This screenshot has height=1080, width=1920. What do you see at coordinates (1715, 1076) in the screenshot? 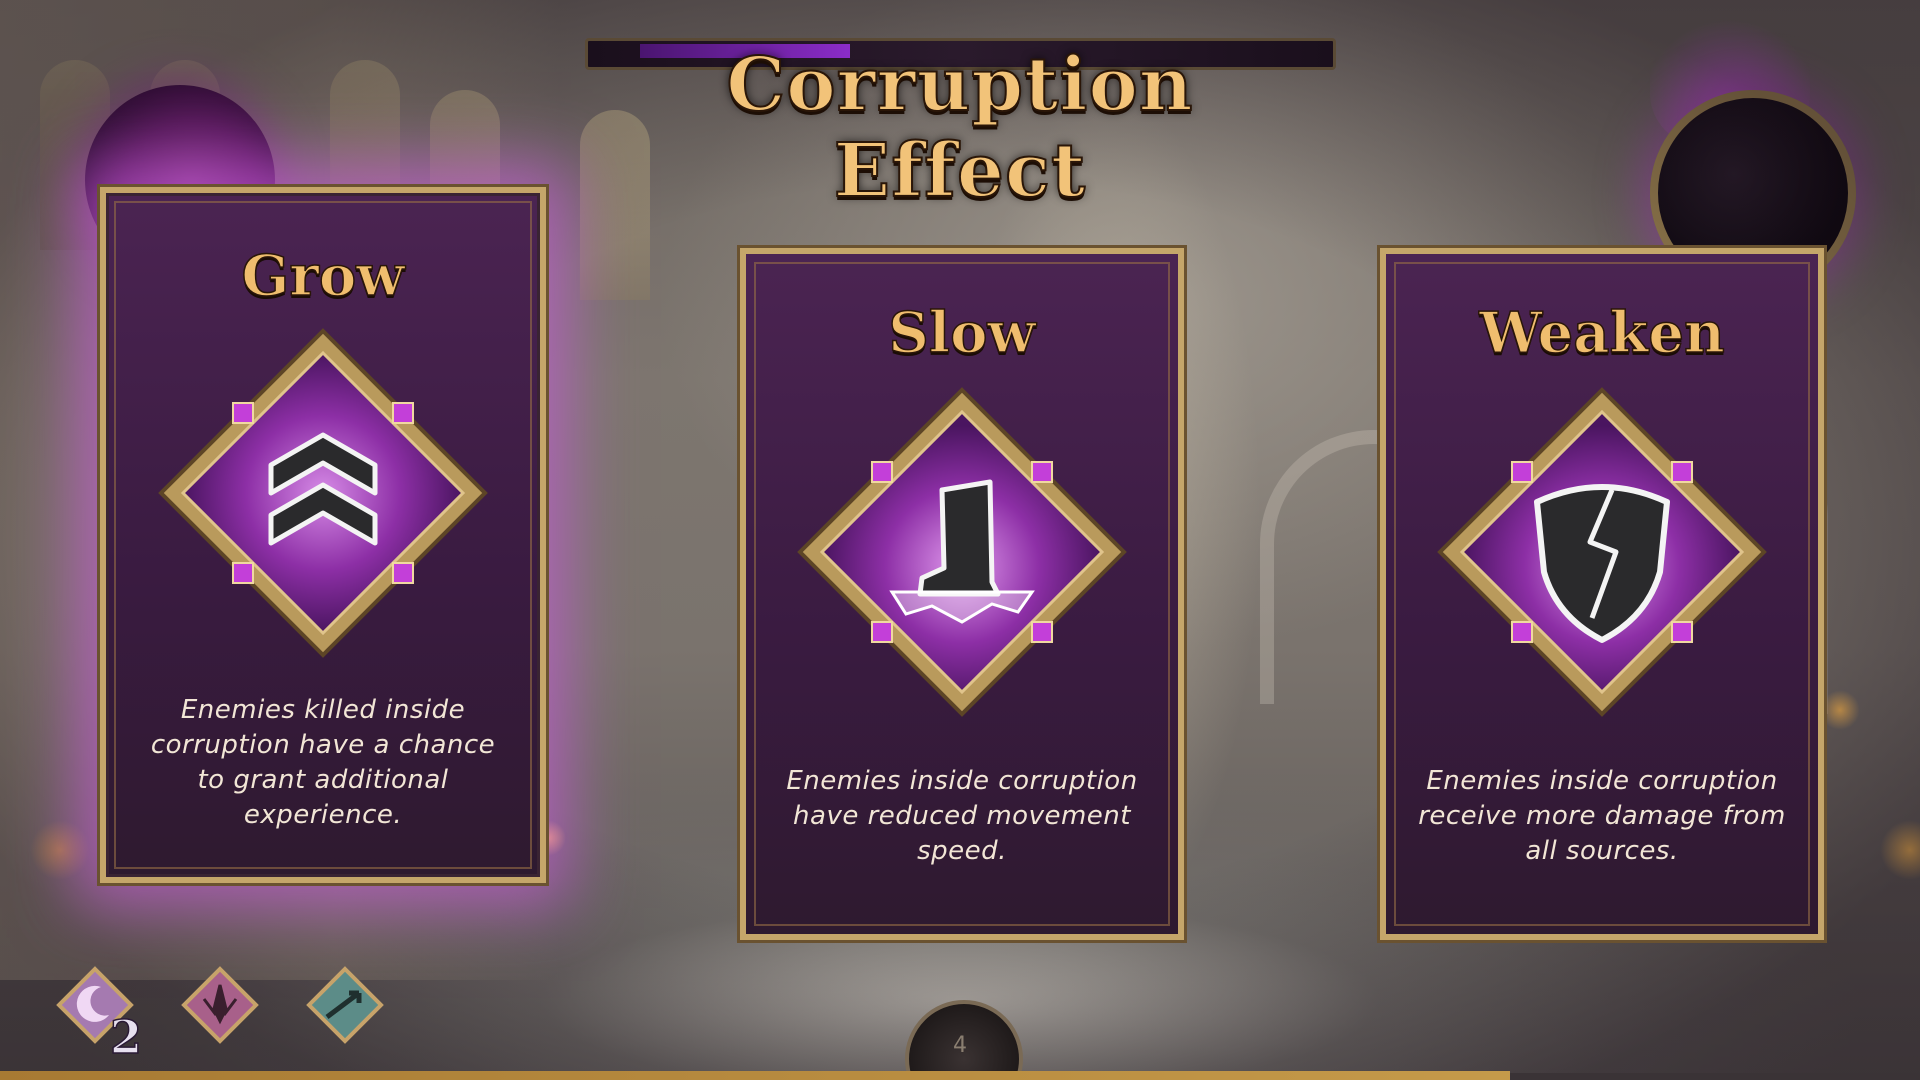
I see `experience-bar-empty` at bounding box center [1715, 1076].